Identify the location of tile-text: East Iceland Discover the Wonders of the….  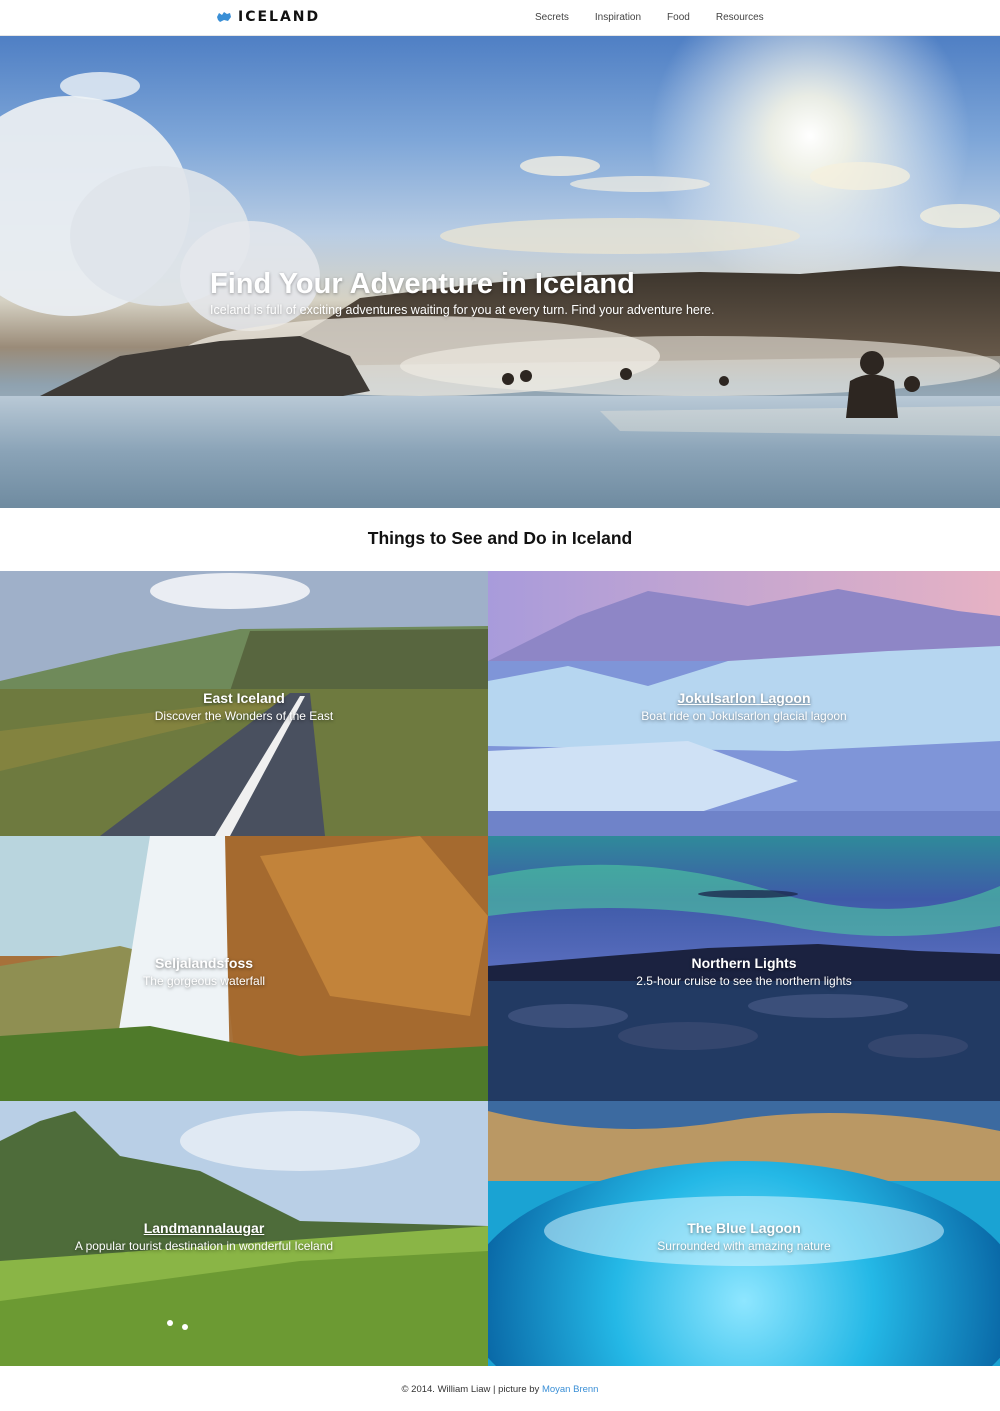
(244, 706).